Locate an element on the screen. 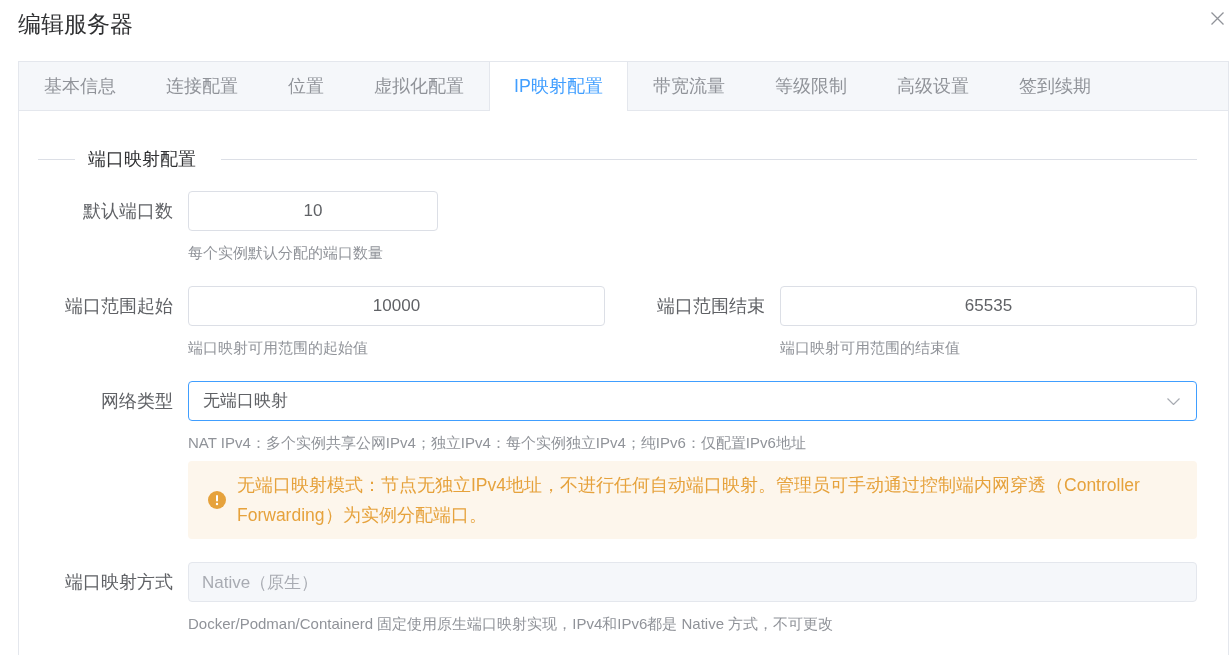 This screenshot has height=655, width=1231. section-title: 端口映射配置 is located at coordinates (142, 159).